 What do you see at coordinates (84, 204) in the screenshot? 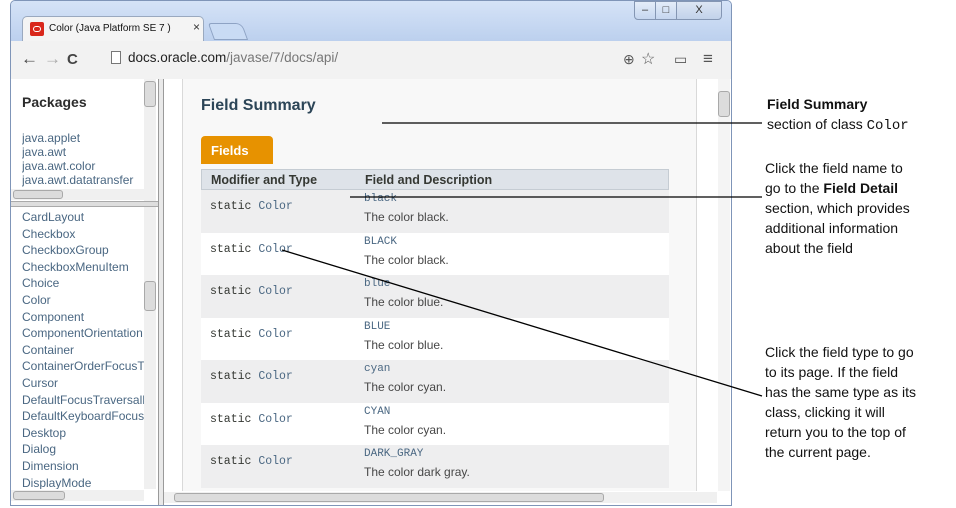
I see `frame-divider` at bounding box center [84, 204].